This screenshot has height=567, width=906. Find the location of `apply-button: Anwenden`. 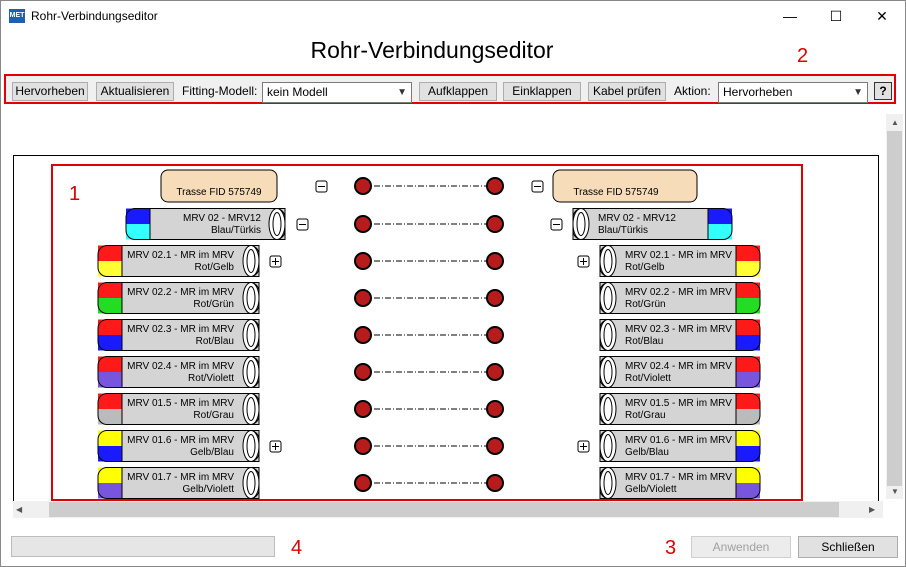

apply-button: Anwenden is located at coordinates (741, 547).